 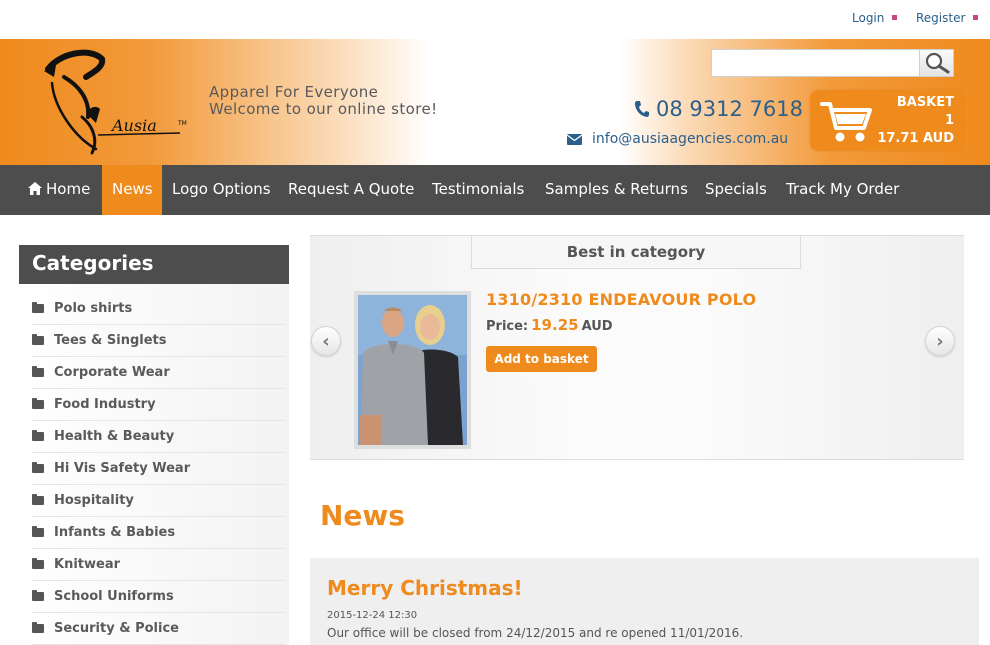 What do you see at coordinates (87, 564) in the screenshot?
I see `category-label: Knitwear` at bounding box center [87, 564].